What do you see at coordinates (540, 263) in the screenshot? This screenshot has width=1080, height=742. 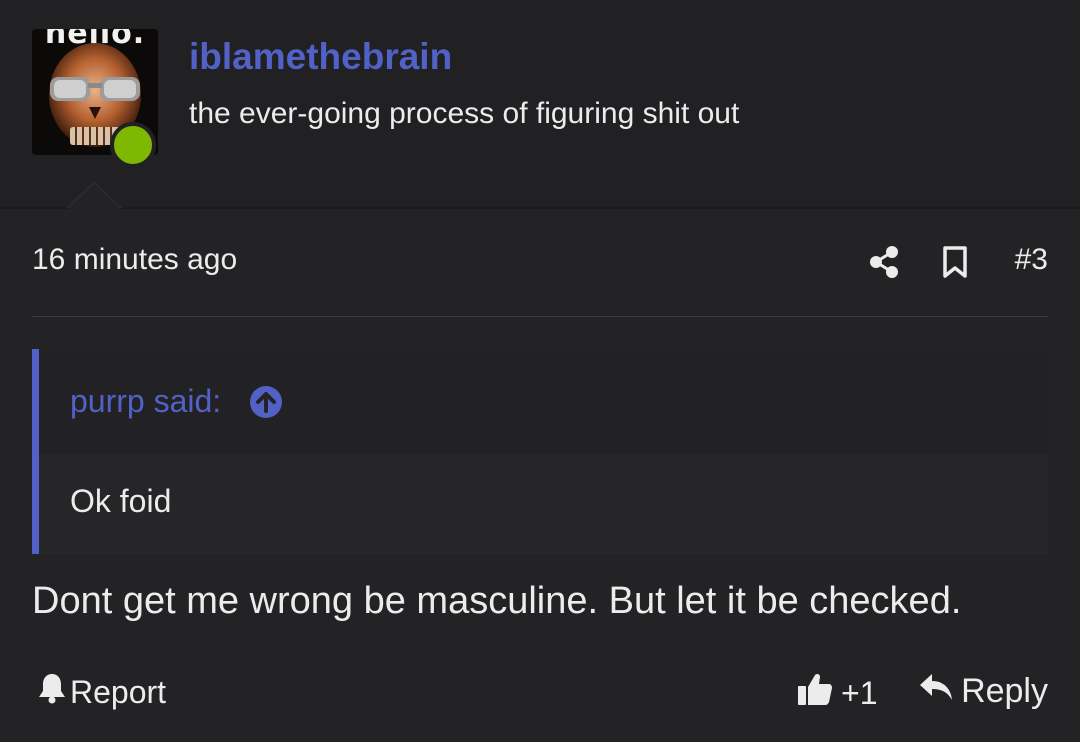 I see `post-meta: 16 minutes ago #3` at bounding box center [540, 263].